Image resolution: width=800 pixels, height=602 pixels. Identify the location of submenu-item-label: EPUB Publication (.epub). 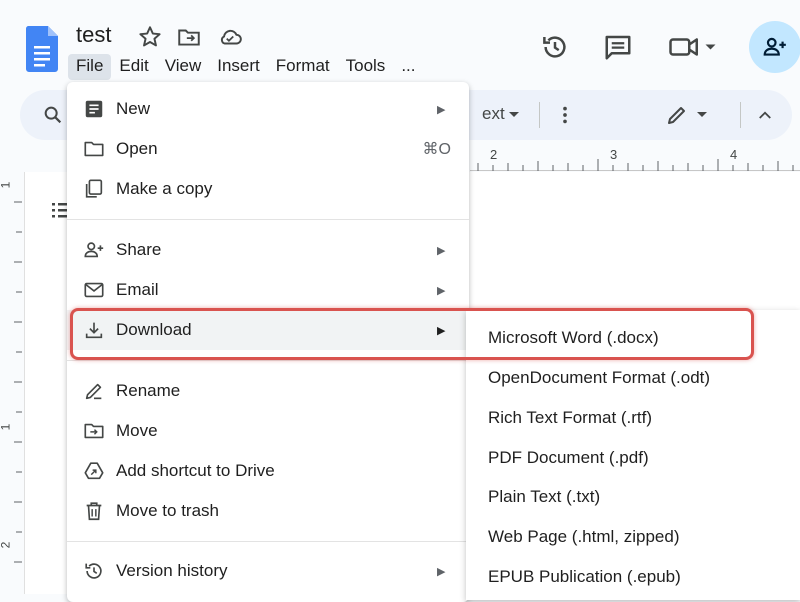
(584, 576).